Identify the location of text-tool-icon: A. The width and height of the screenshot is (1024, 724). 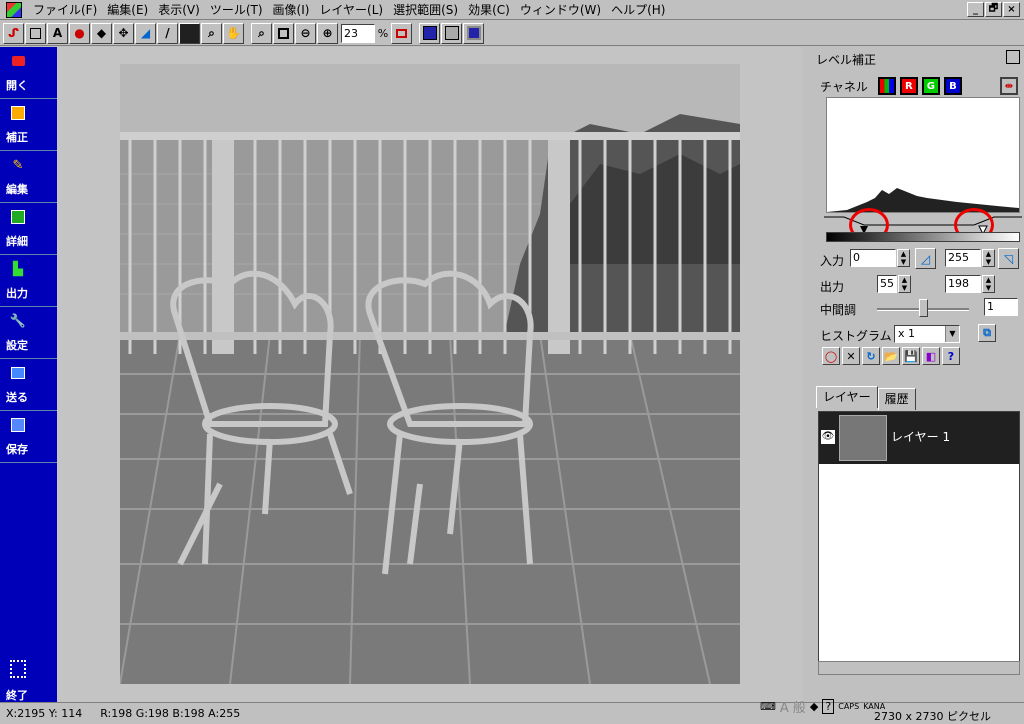
(57, 33).